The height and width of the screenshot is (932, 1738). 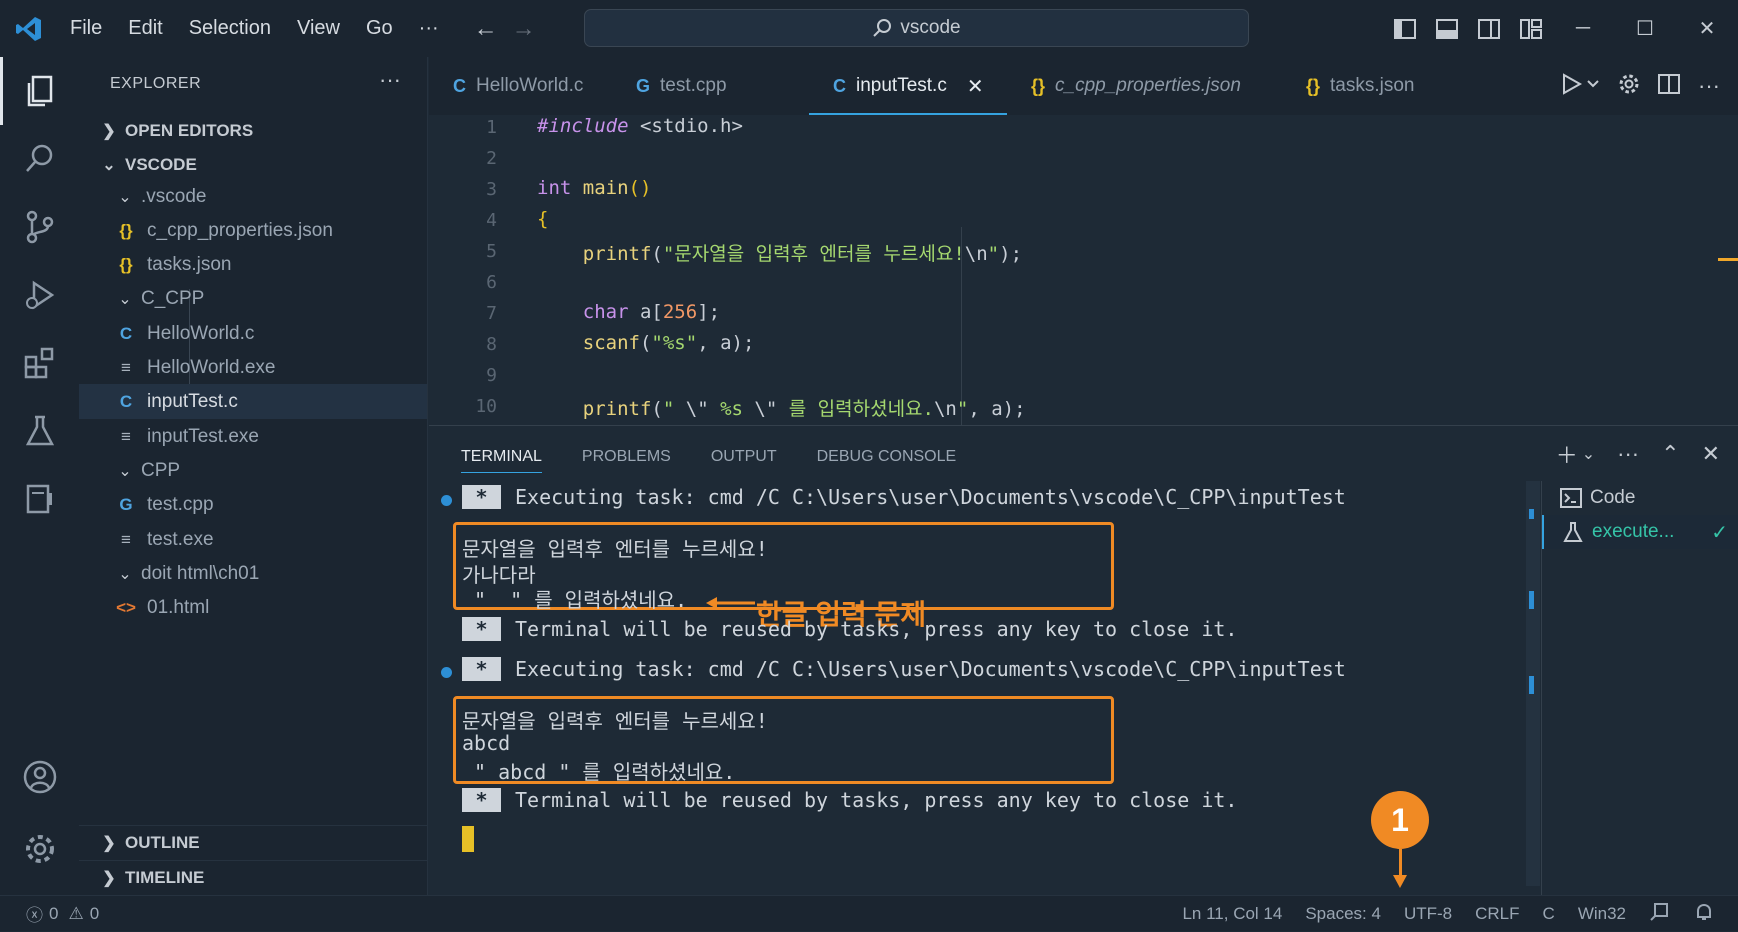 I want to click on search-view-icon, so click(x=39, y=159).